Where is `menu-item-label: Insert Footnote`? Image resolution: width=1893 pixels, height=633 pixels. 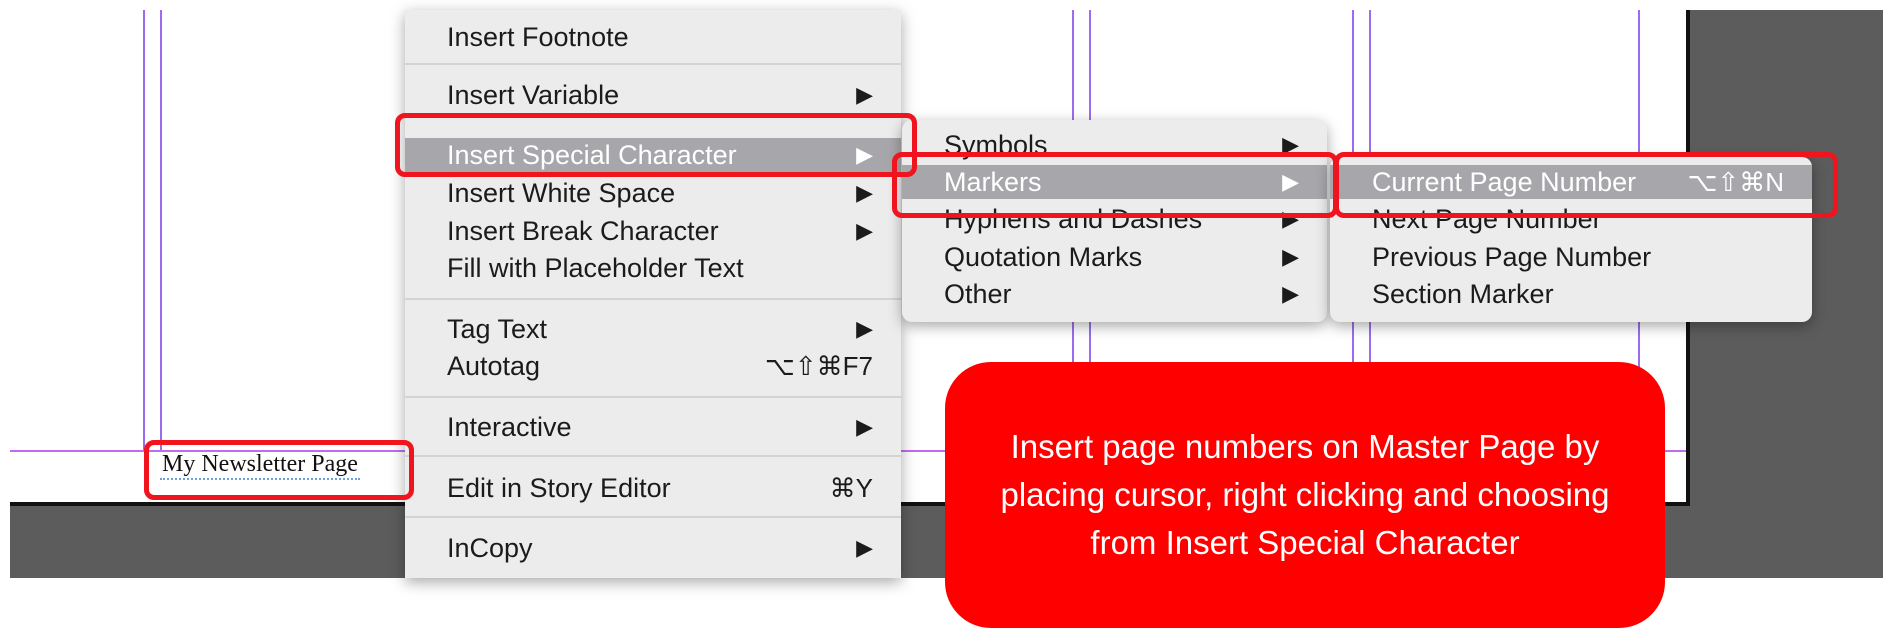
menu-item-label: Insert Footnote is located at coordinates (538, 37).